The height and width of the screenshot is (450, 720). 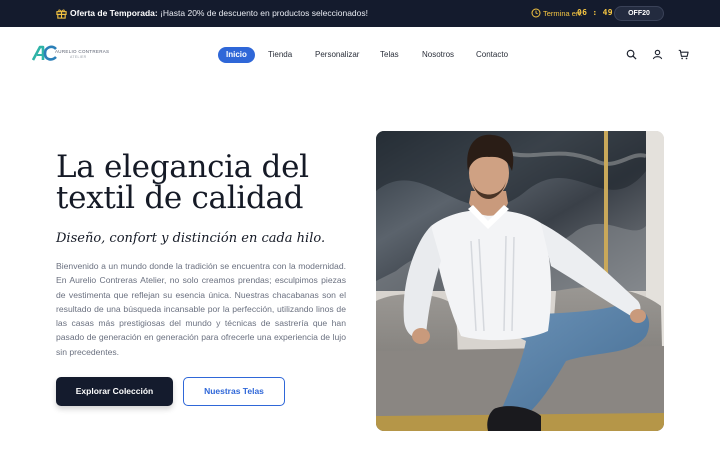 What do you see at coordinates (182, 182) in the screenshot?
I see `hero-title: La elegancia del textil de calidad` at bounding box center [182, 182].